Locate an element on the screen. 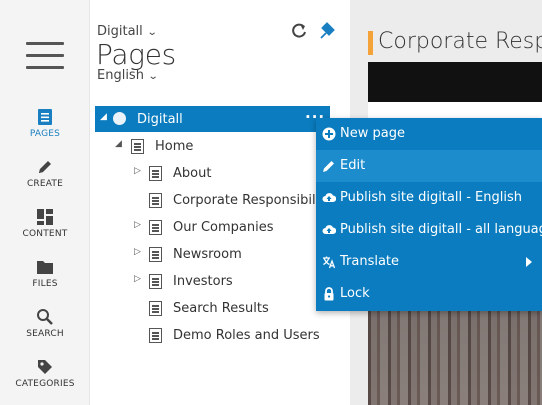 This screenshot has height=405, width=542. site-name: Digitall is located at coordinates (120, 31).